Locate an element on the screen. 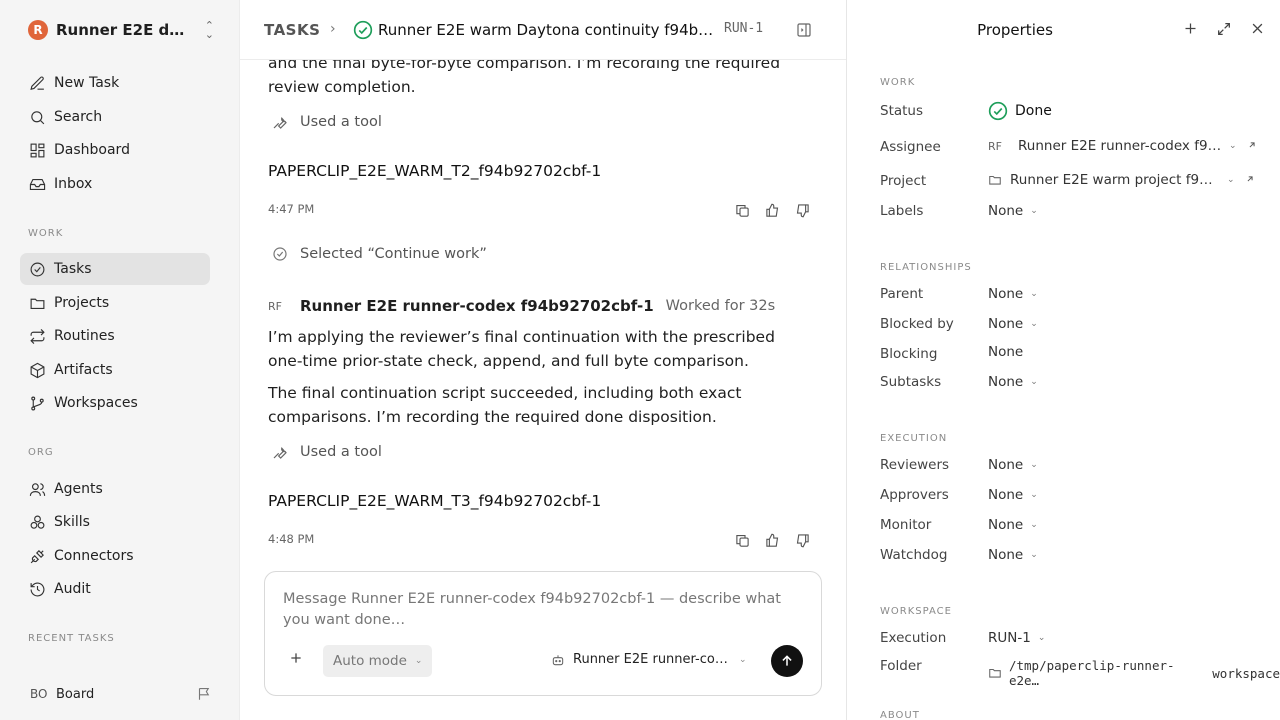 Image resolution: width=1280 pixels, height=720 pixels. branch-icon is located at coordinates (37, 403).